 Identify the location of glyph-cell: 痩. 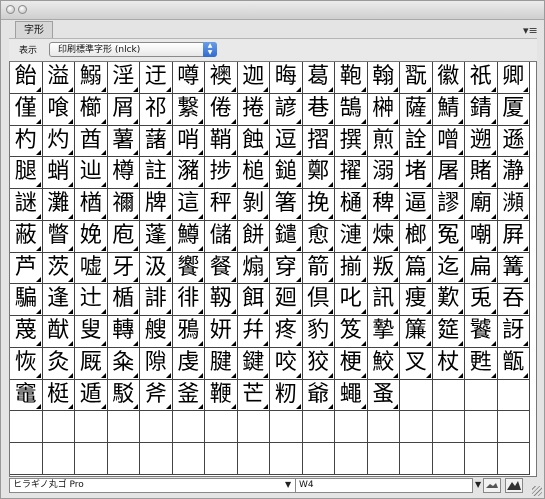
(416, 300).